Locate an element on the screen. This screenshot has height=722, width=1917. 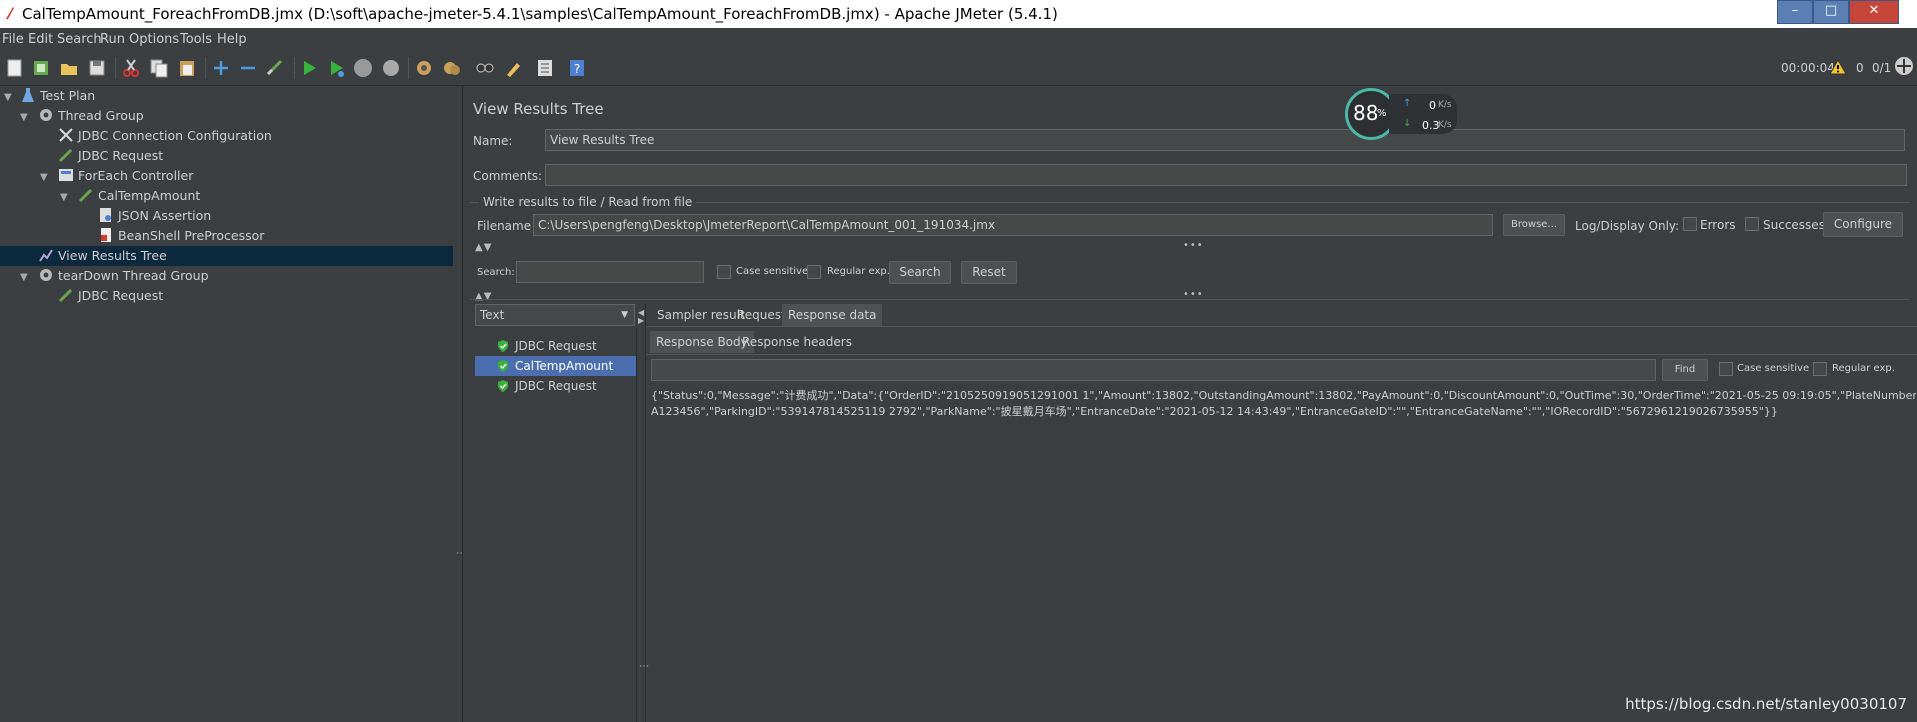
regex-checkbox is located at coordinates (814, 272).